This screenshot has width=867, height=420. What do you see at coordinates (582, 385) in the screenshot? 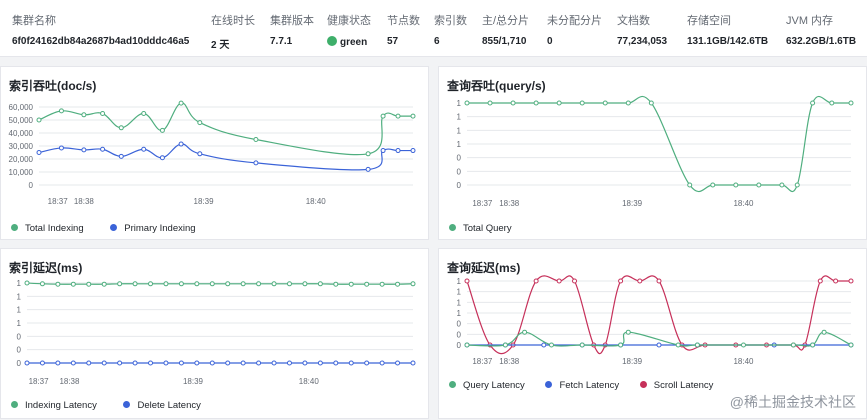
I see `legend-item-fetch-latency: Fetch Latency` at bounding box center [582, 385].